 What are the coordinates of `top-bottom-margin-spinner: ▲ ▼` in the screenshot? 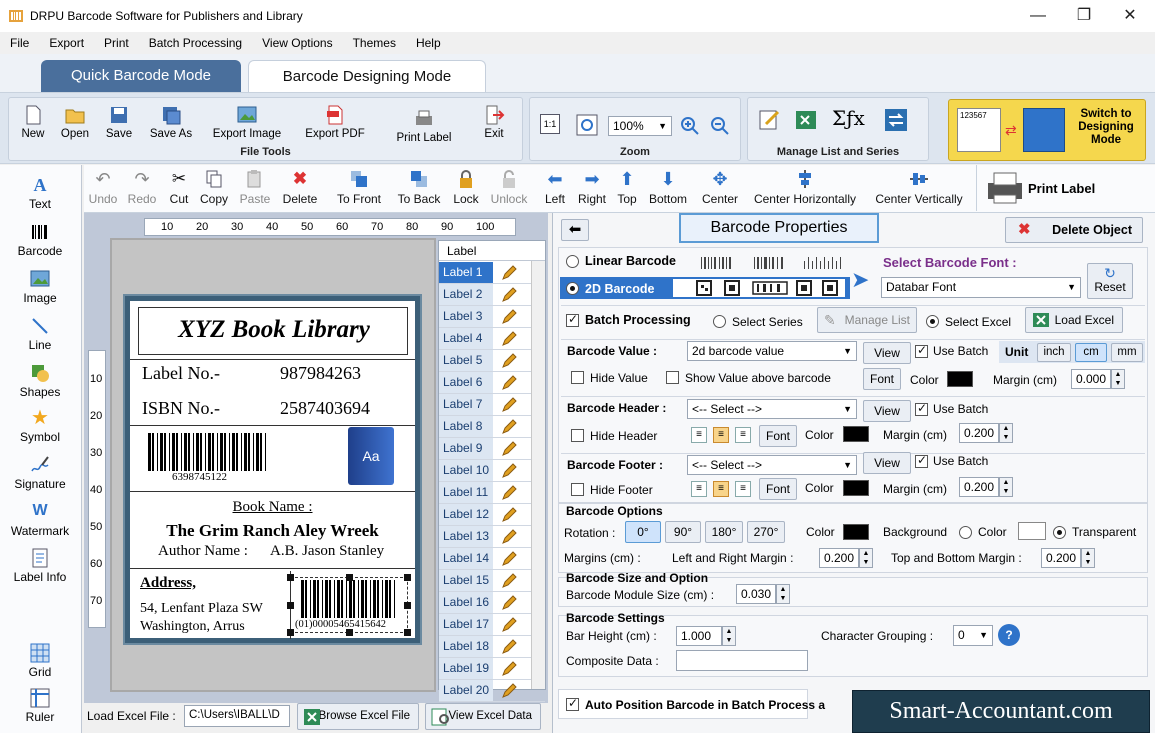 It's located at (1088, 558).